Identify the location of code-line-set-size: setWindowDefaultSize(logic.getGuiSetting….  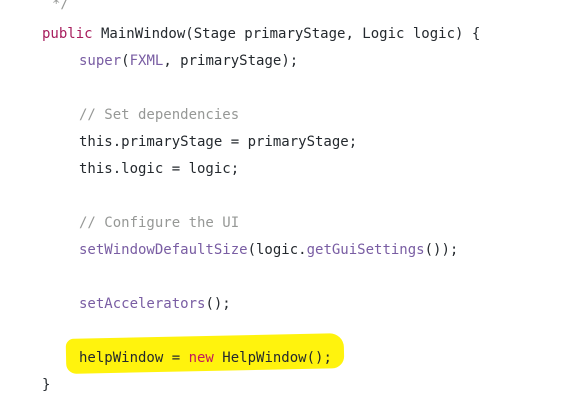
(268, 250).